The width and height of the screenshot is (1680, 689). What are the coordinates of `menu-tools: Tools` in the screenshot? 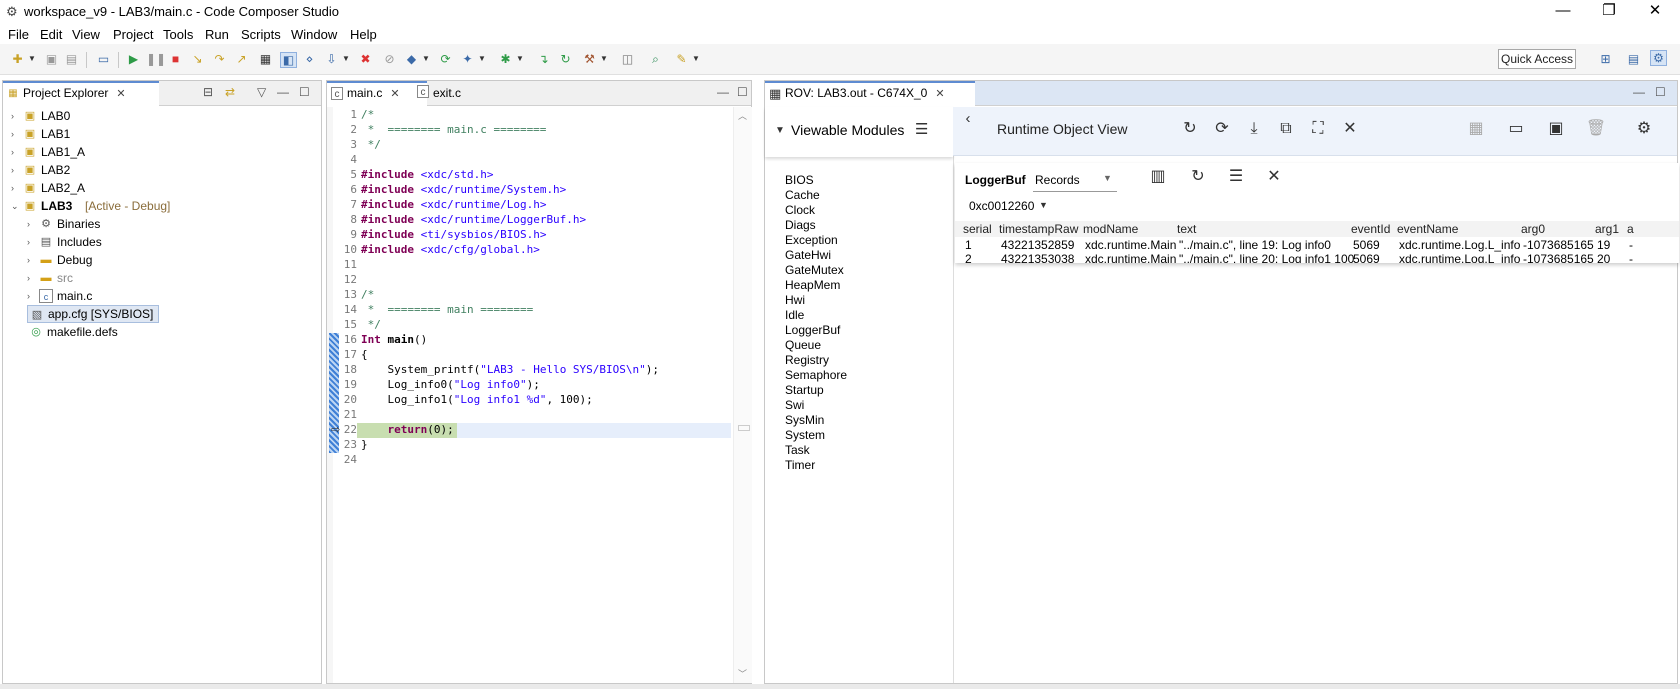 It's located at (178, 34).